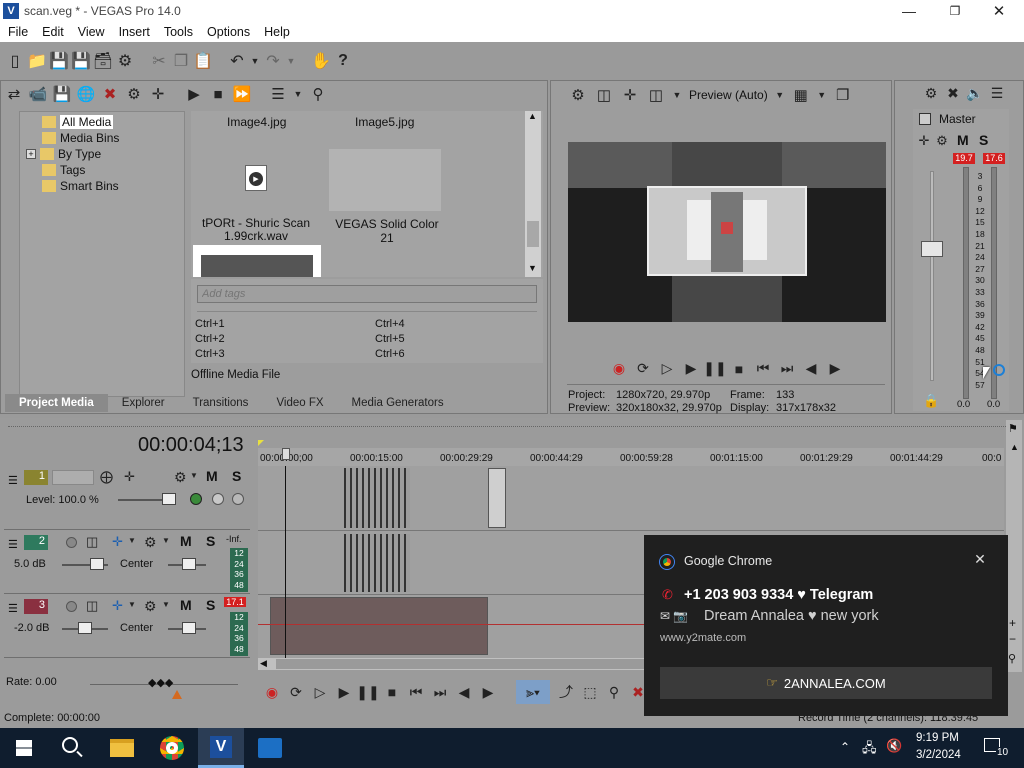  I want to click on play-icon: ▶, so click(691, 368).